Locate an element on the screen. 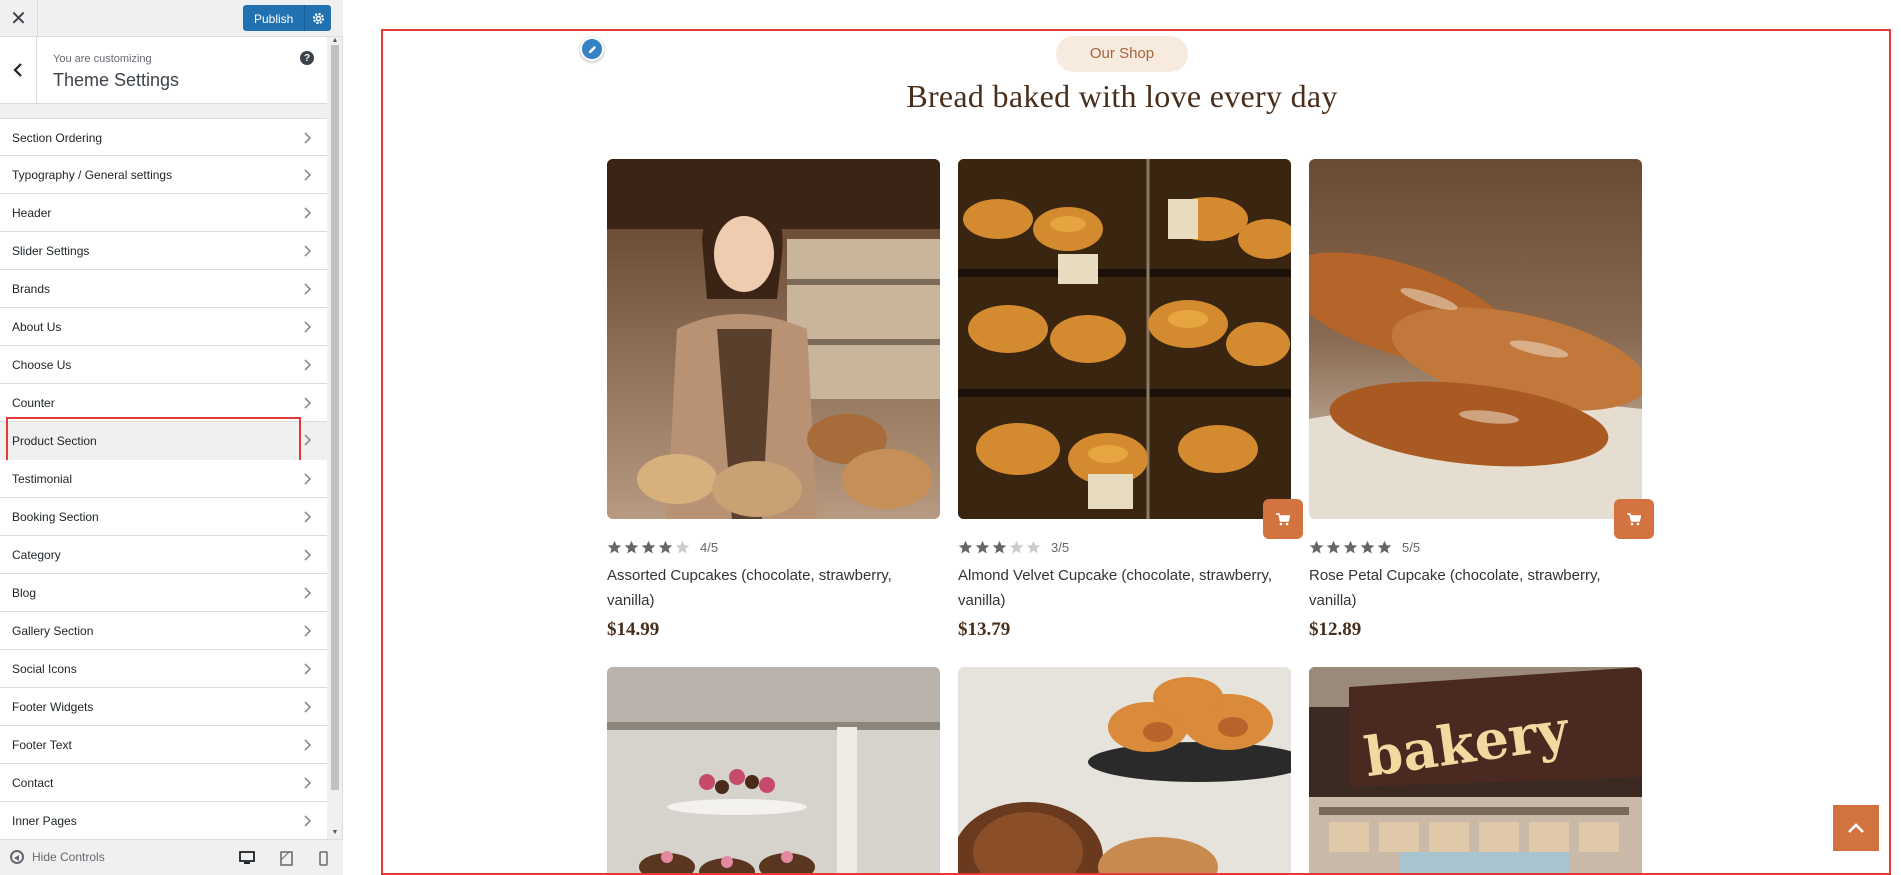 The image size is (1901, 875). menu-item-footer-text: Footer Text is located at coordinates (163, 745).